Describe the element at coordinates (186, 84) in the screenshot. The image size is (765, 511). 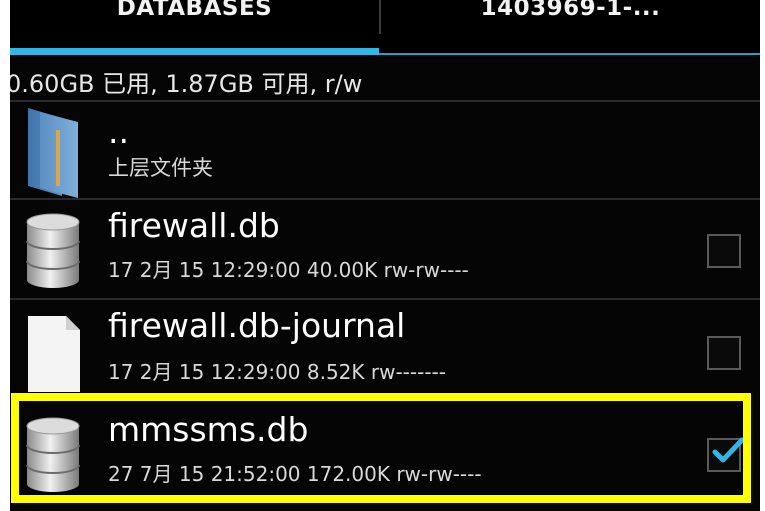
I see `storage-info: 0.60GB 已用, 1.87GB 可用, r/w` at that location.